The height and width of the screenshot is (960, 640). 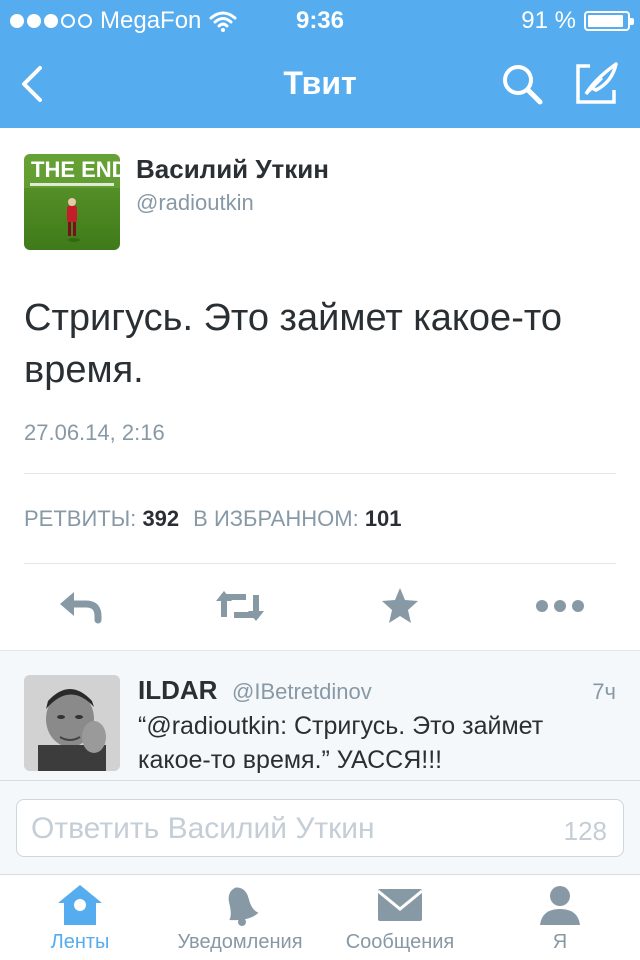 I want to click on search-button, so click(x=522, y=84).